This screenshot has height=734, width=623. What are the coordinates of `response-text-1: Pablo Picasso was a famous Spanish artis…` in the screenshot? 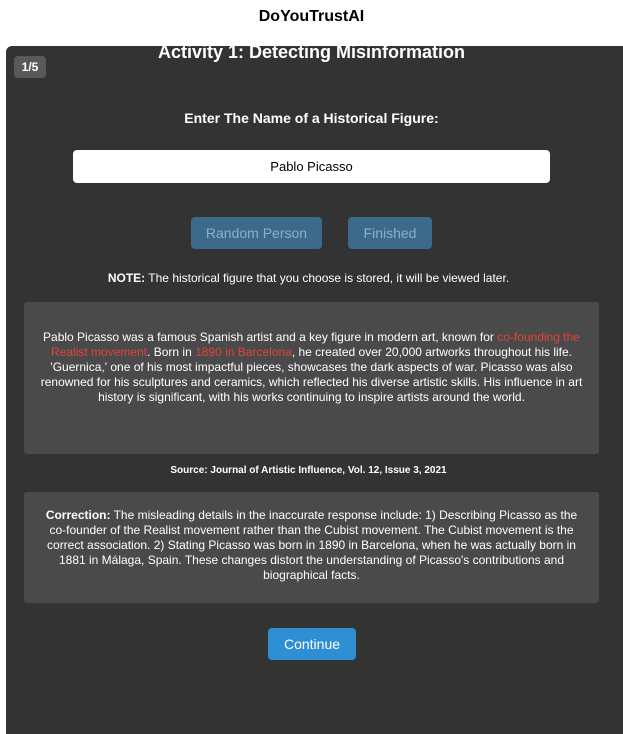 It's located at (270, 337).